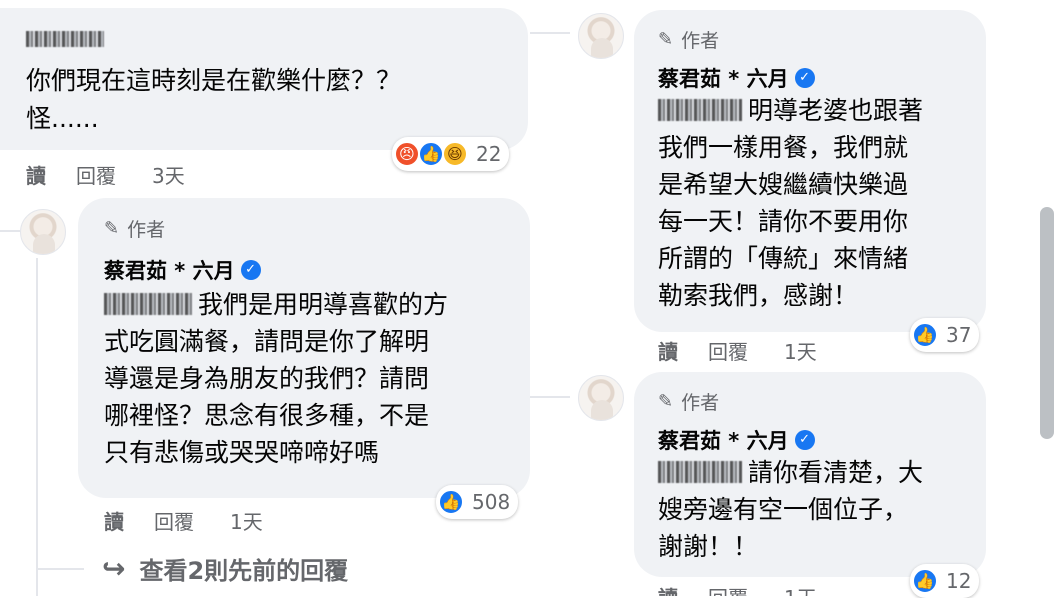 The width and height of the screenshot is (1060, 598). I want to click on reaction-summary-right-bottom: 👍 12, so click(945, 581).